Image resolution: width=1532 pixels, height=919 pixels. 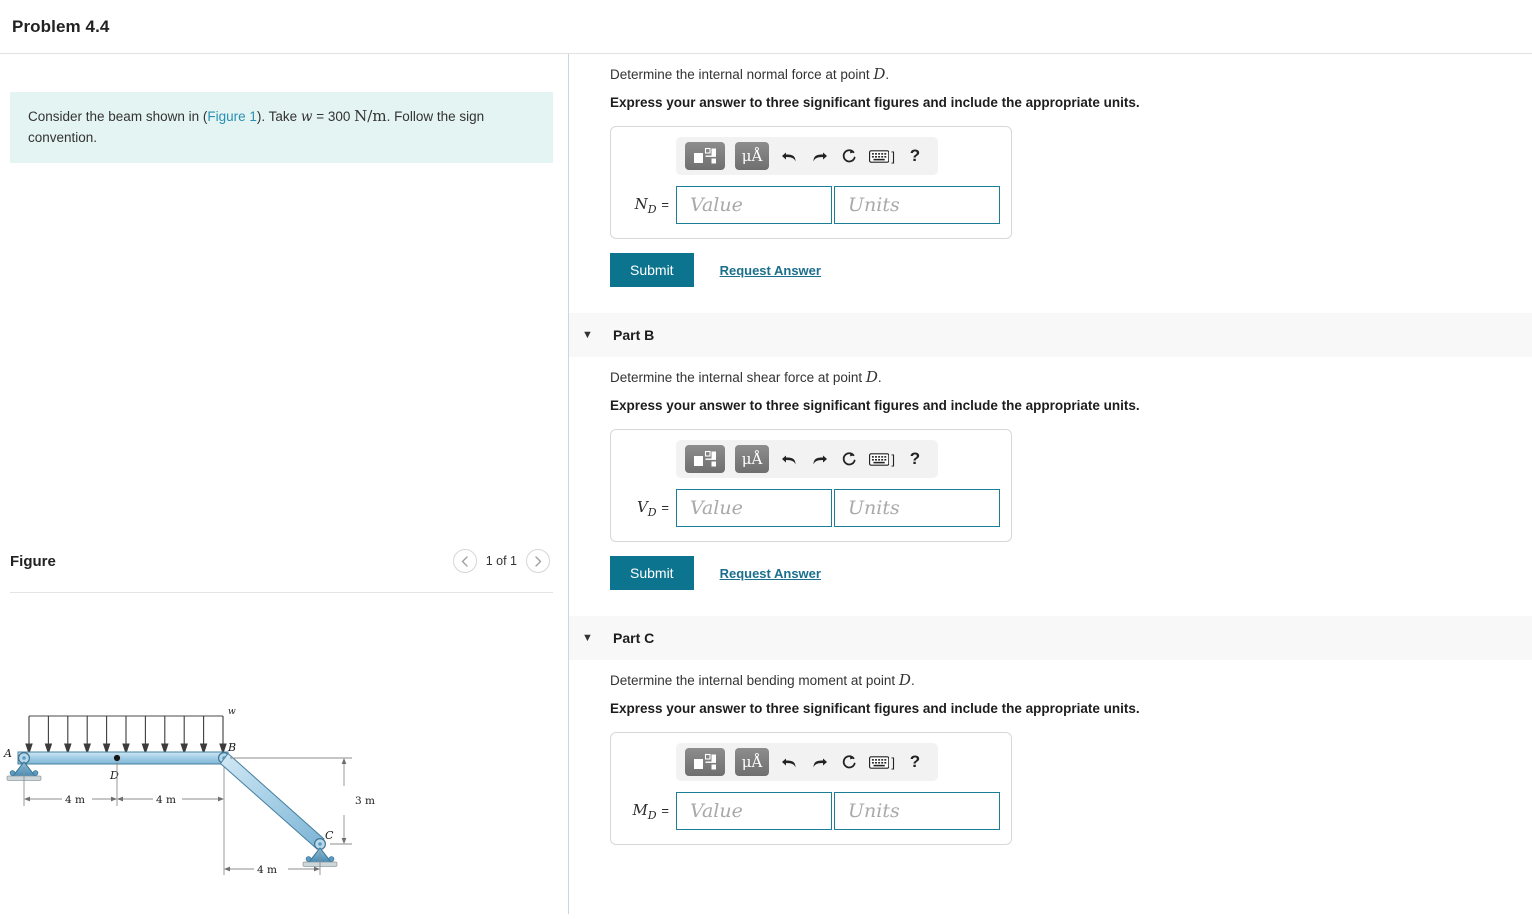 I want to click on chevron-right-icon, so click(x=538, y=561).